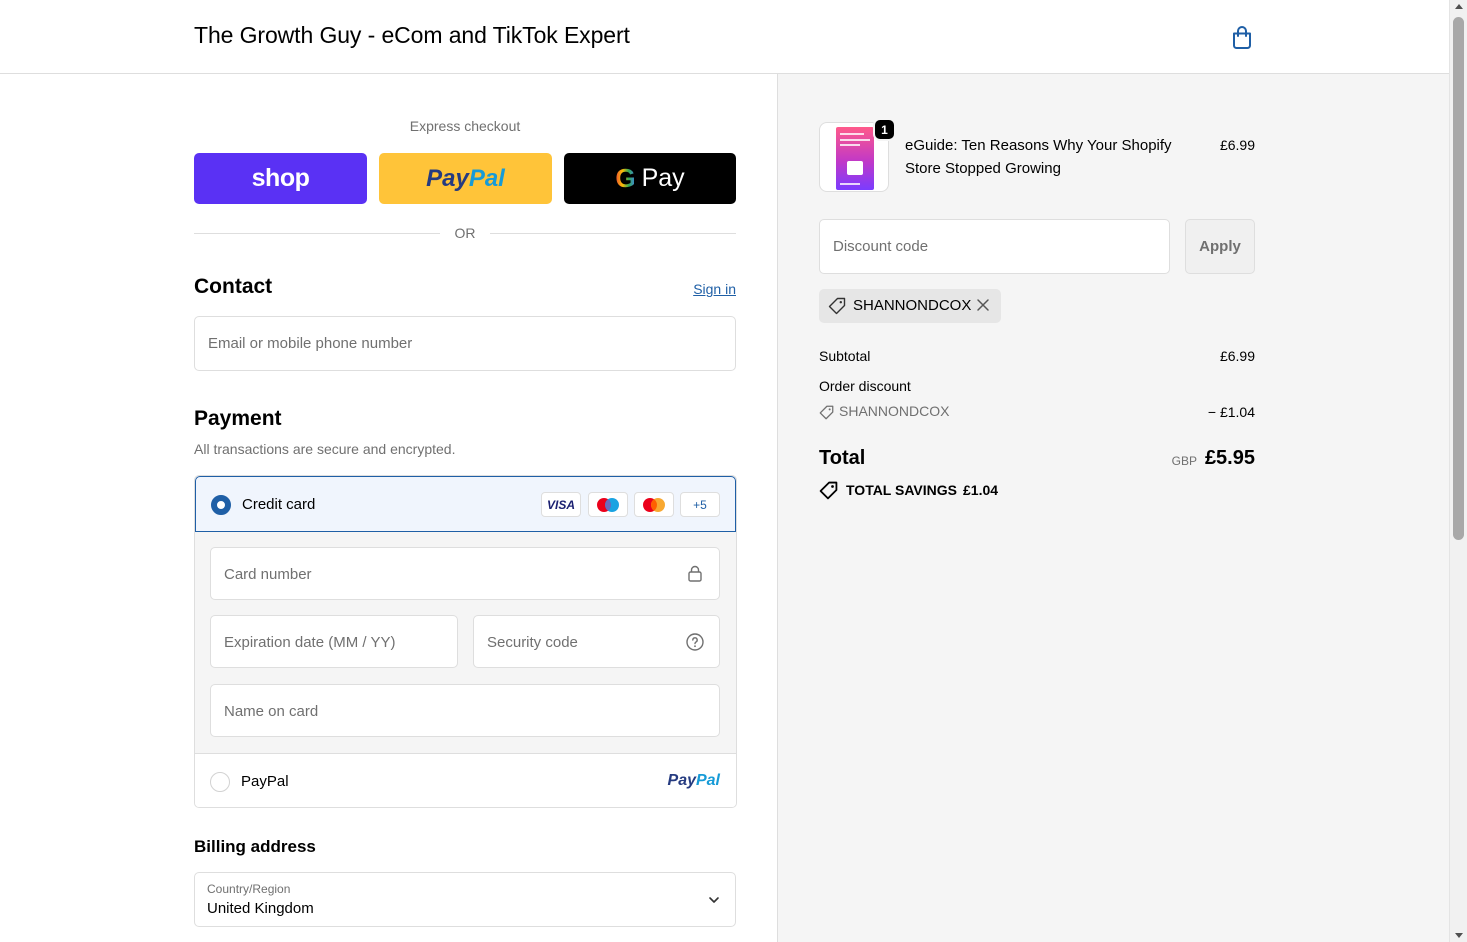 The width and height of the screenshot is (1467, 942). Describe the element at coordinates (465, 780) in the screenshot. I see `paypal-option: PayPal PayPal` at that location.